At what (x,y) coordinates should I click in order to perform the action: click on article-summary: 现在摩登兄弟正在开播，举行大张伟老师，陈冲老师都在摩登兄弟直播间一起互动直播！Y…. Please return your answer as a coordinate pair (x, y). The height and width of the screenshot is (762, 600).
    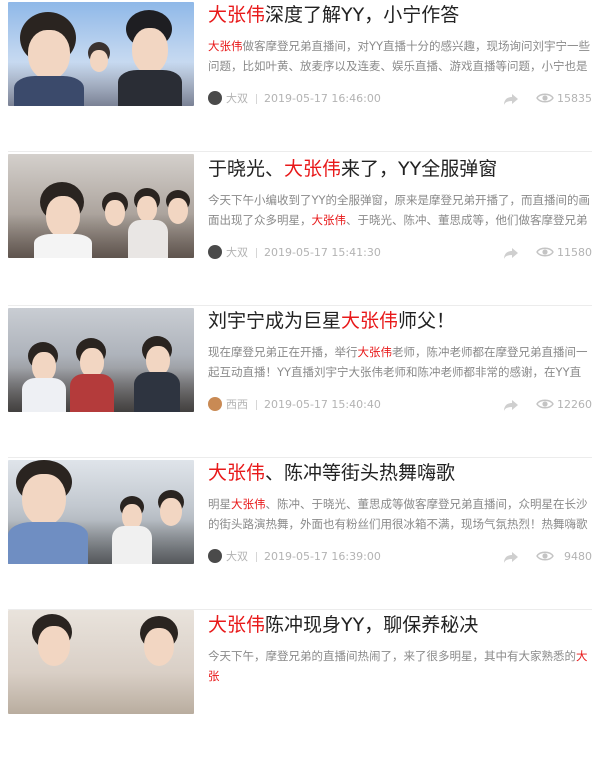
    Looking at the image, I should click on (400, 362).